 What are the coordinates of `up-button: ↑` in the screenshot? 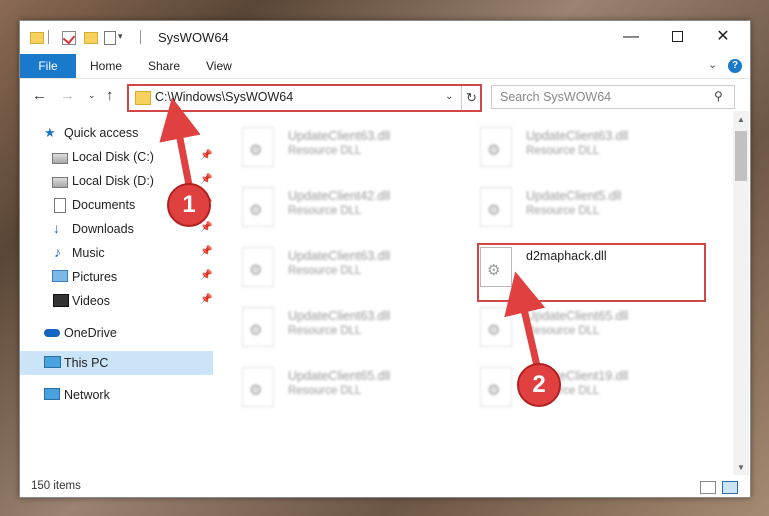 It's located at (110, 95).